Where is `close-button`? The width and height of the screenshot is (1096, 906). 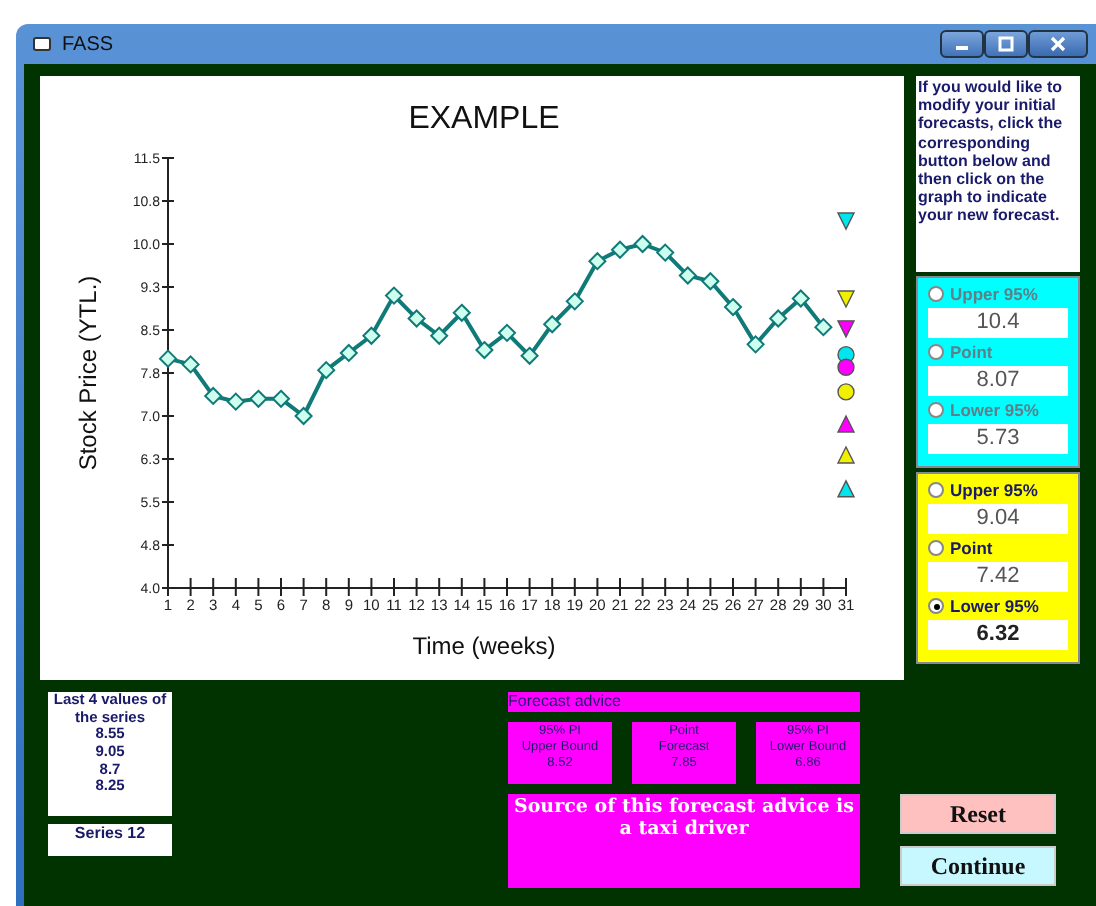 close-button is located at coordinates (1058, 44).